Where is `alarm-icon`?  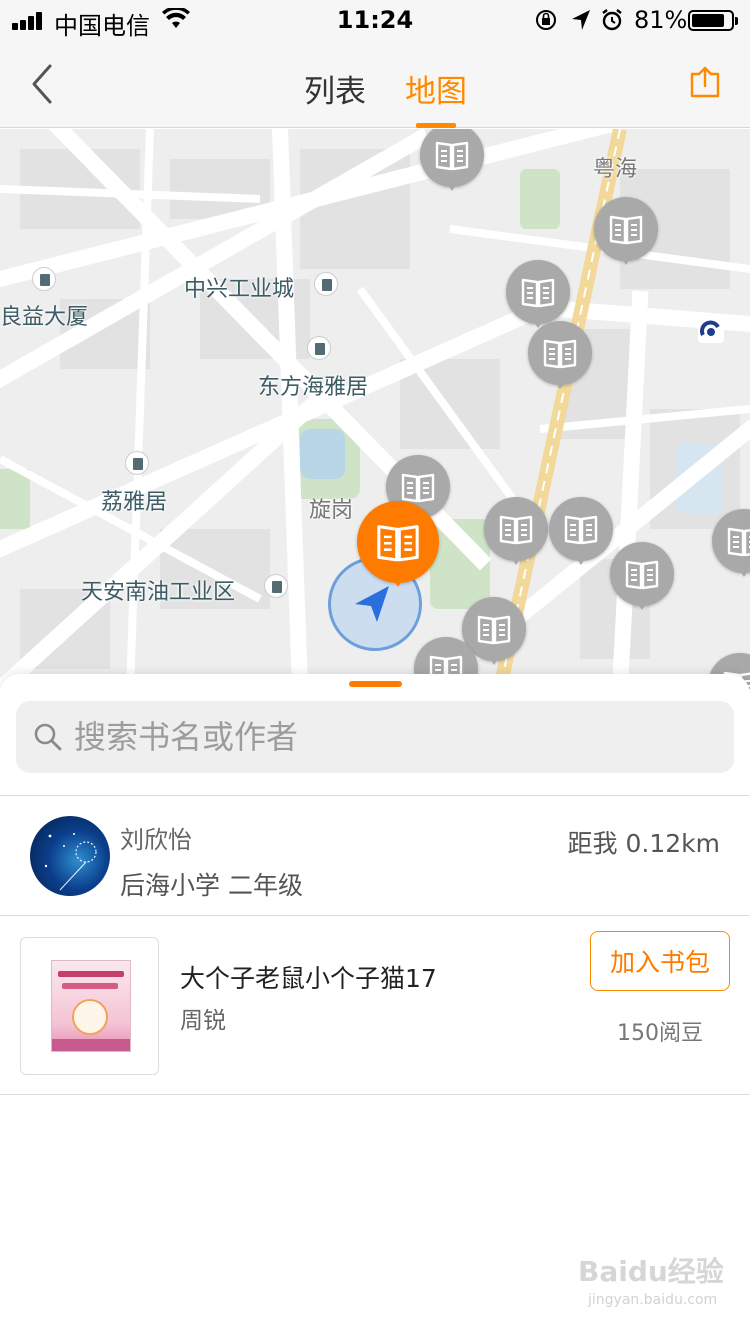 alarm-icon is located at coordinates (612, 20).